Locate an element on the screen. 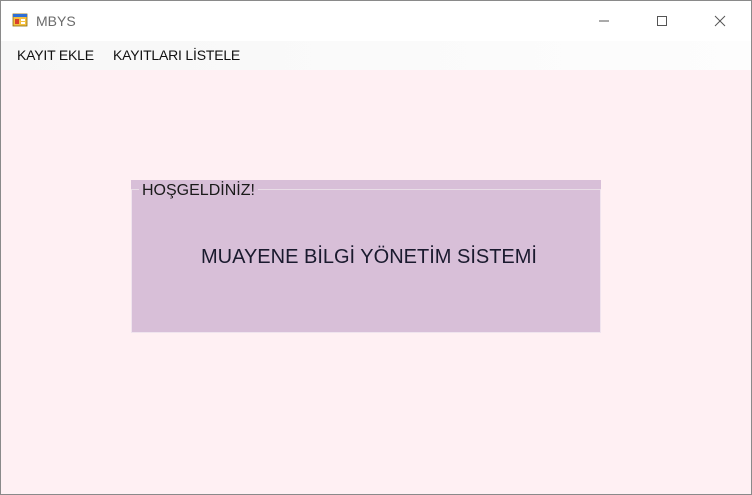 This screenshot has height=495, width=752. close-button is located at coordinates (720, 21).